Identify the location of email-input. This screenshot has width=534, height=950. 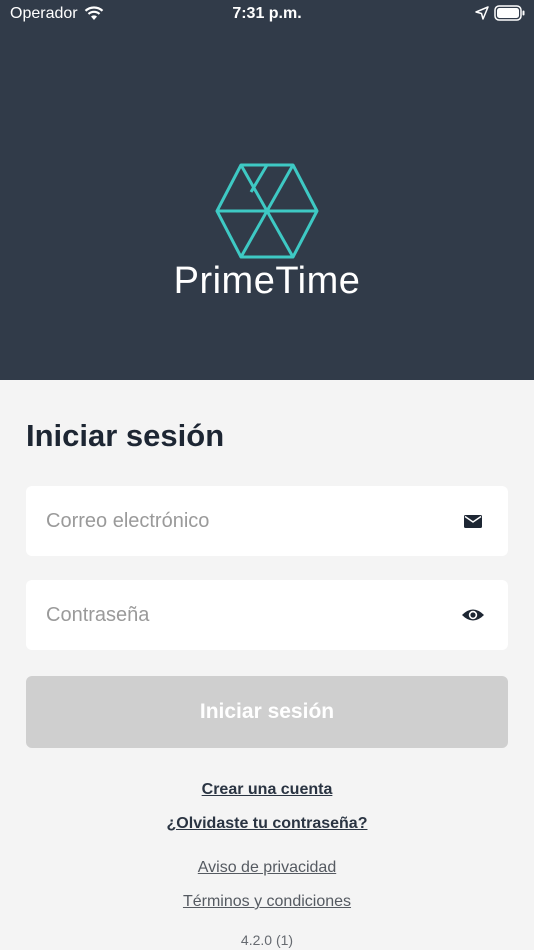
(236, 521).